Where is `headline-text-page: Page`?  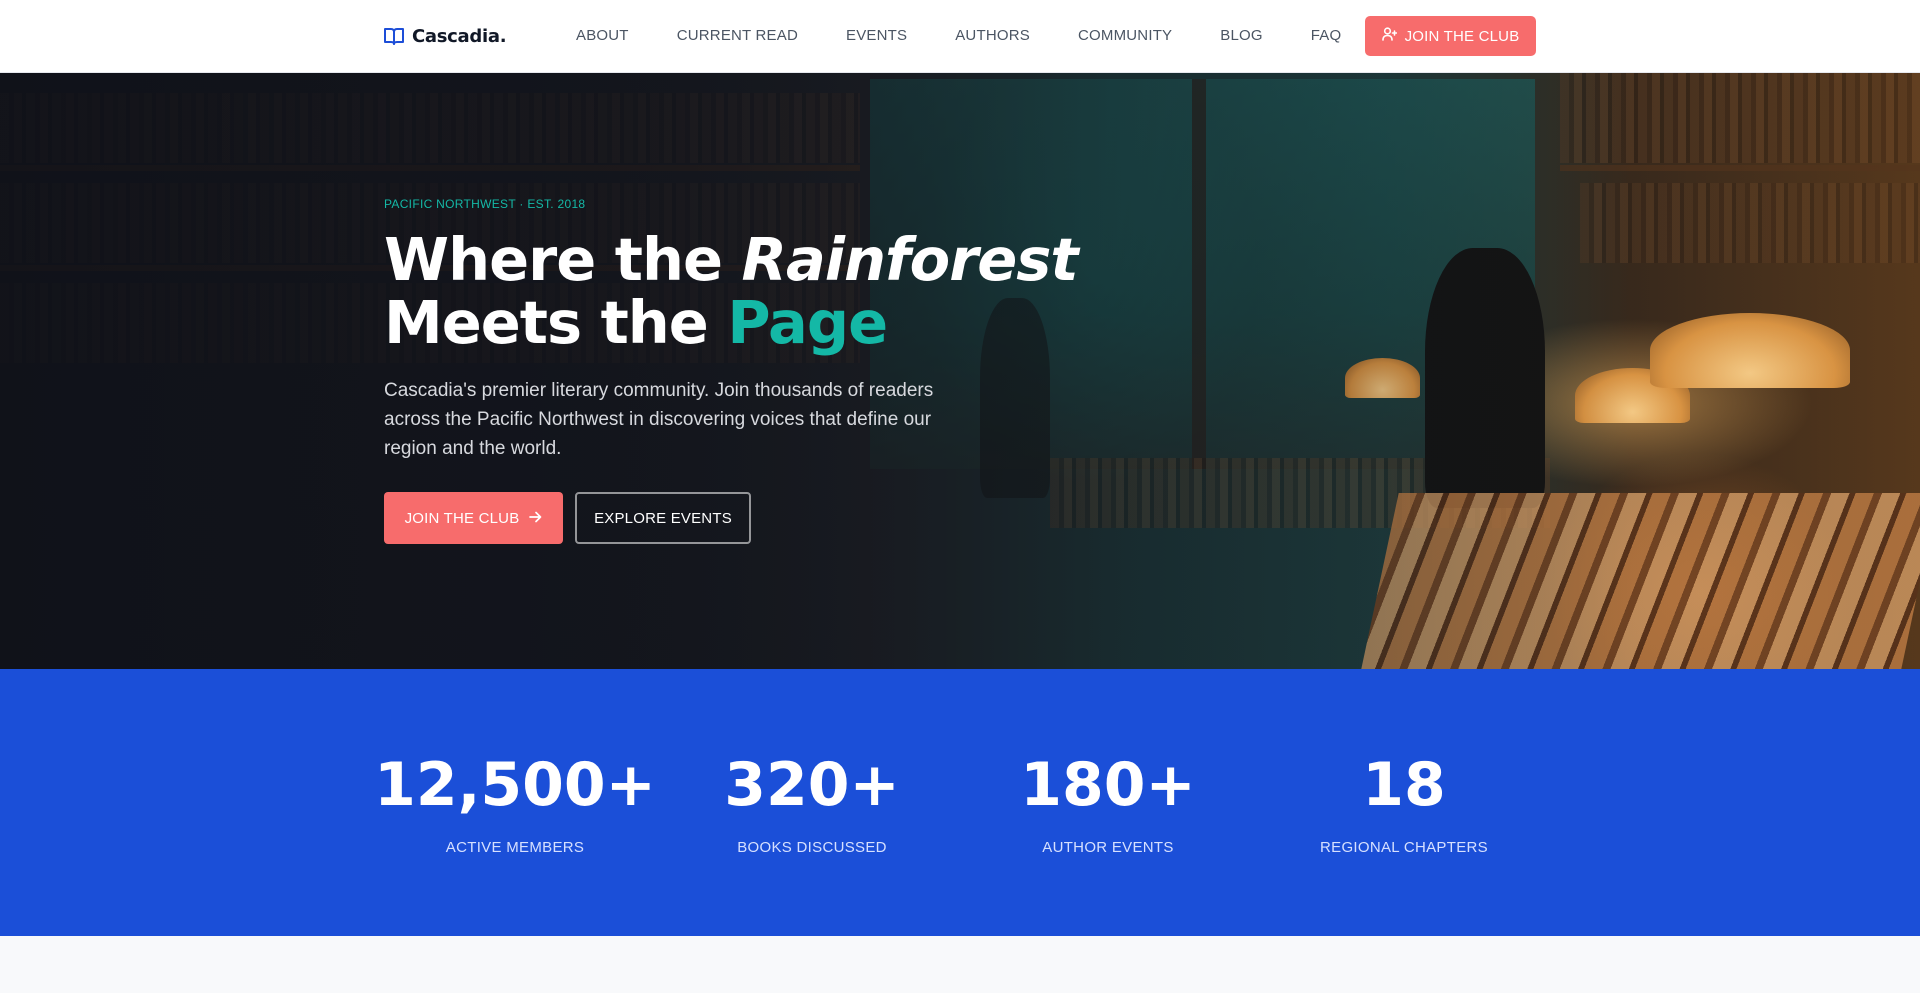
headline-text-page: Page is located at coordinates (807, 322).